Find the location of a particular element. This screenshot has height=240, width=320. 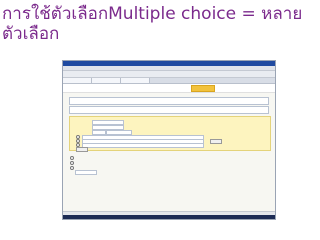

form-title-box is located at coordinates (169, 101).